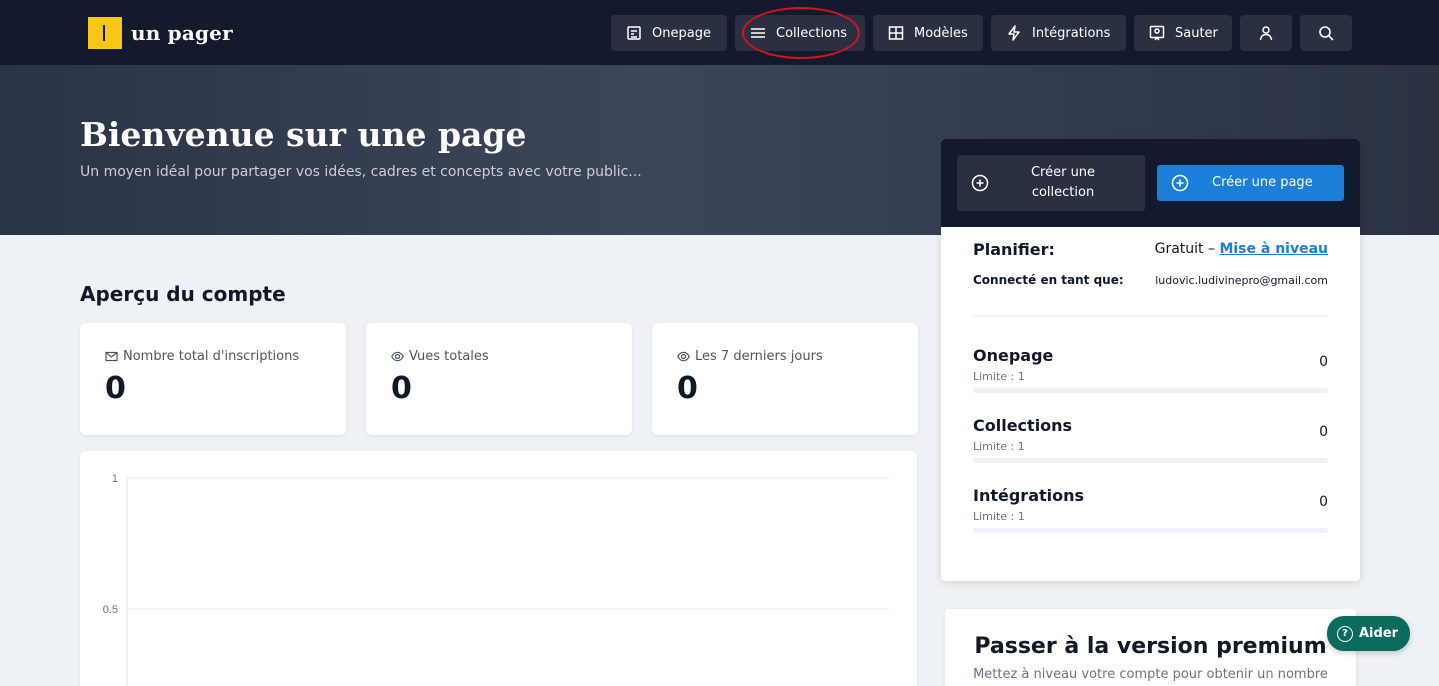 This screenshot has width=1439, height=686. Describe the element at coordinates (1379, 633) in the screenshot. I see `help-label: Aider` at that location.